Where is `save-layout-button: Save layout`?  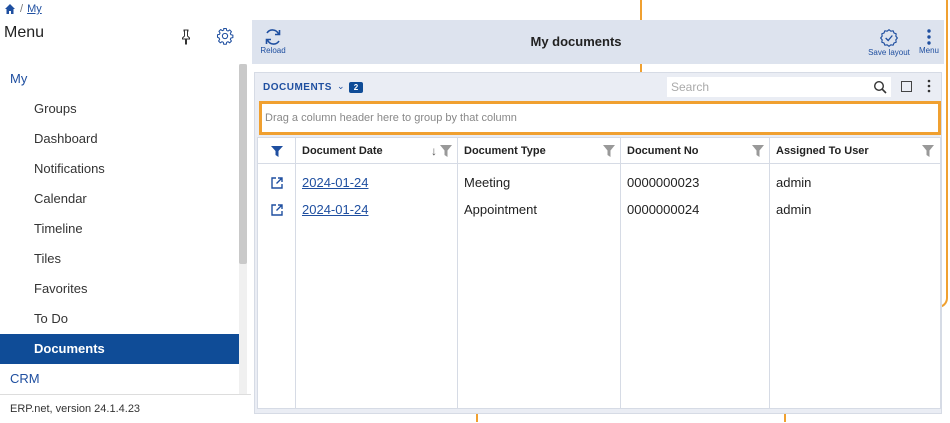 save-layout-button: Save layout is located at coordinates (889, 43).